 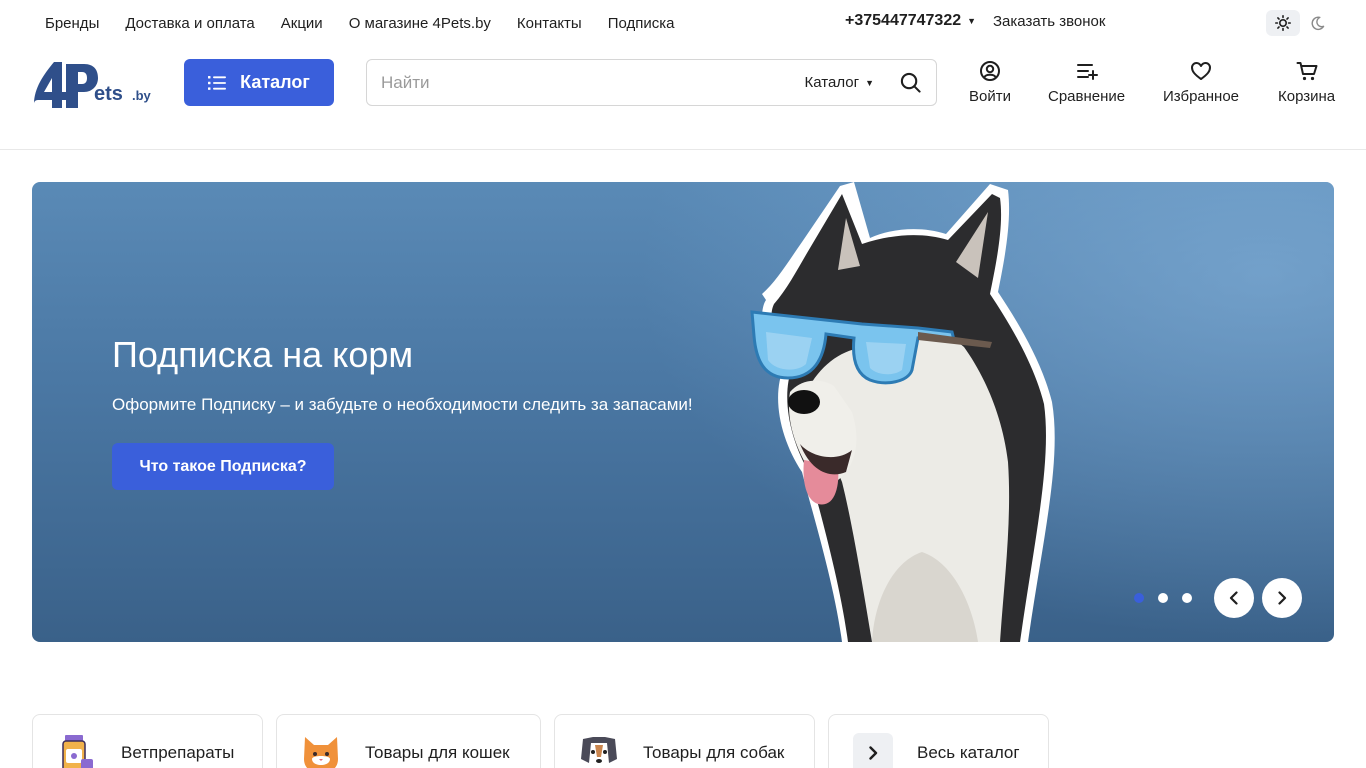 What do you see at coordinates (1307, 96) in the screenshot?
I see `cart-label: Корзина` at bounding box center [1307, 96].